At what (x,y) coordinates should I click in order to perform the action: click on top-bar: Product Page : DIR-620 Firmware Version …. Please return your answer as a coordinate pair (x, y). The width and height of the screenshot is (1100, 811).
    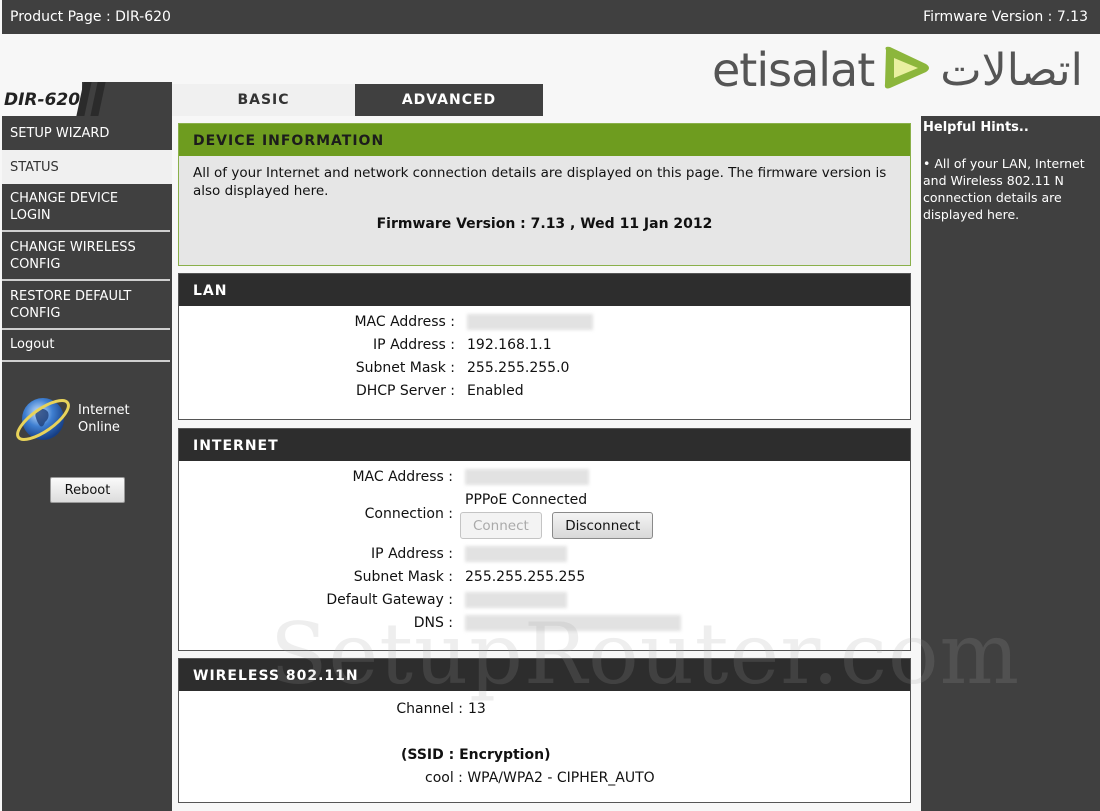
    Looking at the image, I should click on (550, 17).